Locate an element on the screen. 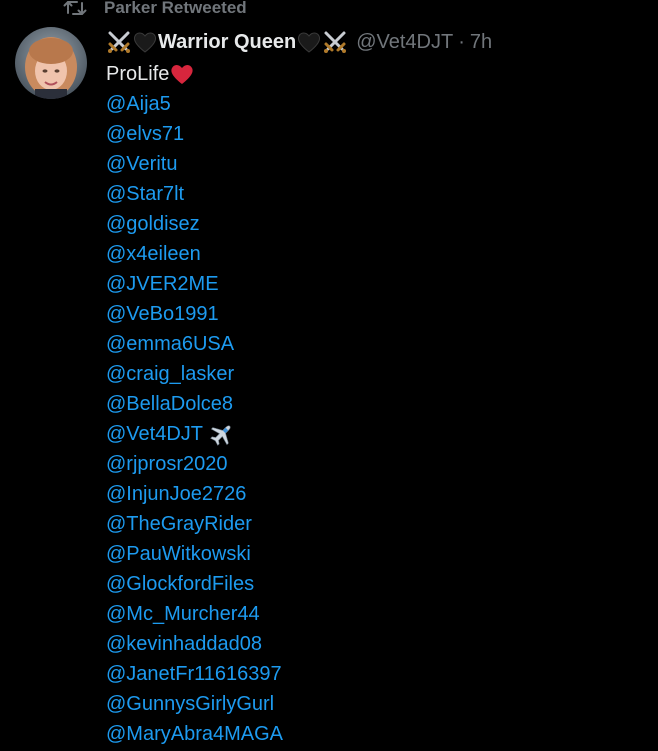 Image resolution: width=658 pixels, height=751 pixels. mention-link: @Vet4DJT is located at coordinates (194, 434).